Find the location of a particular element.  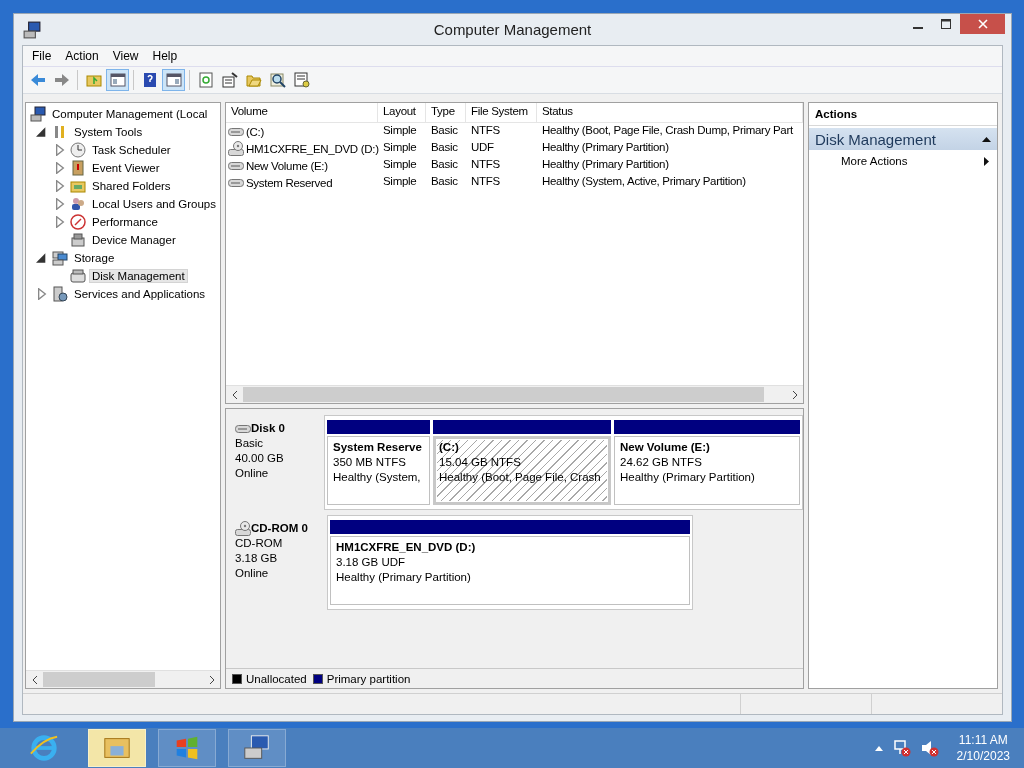

tree-item: Local Users and Groups is located at coordinates (154, 204).